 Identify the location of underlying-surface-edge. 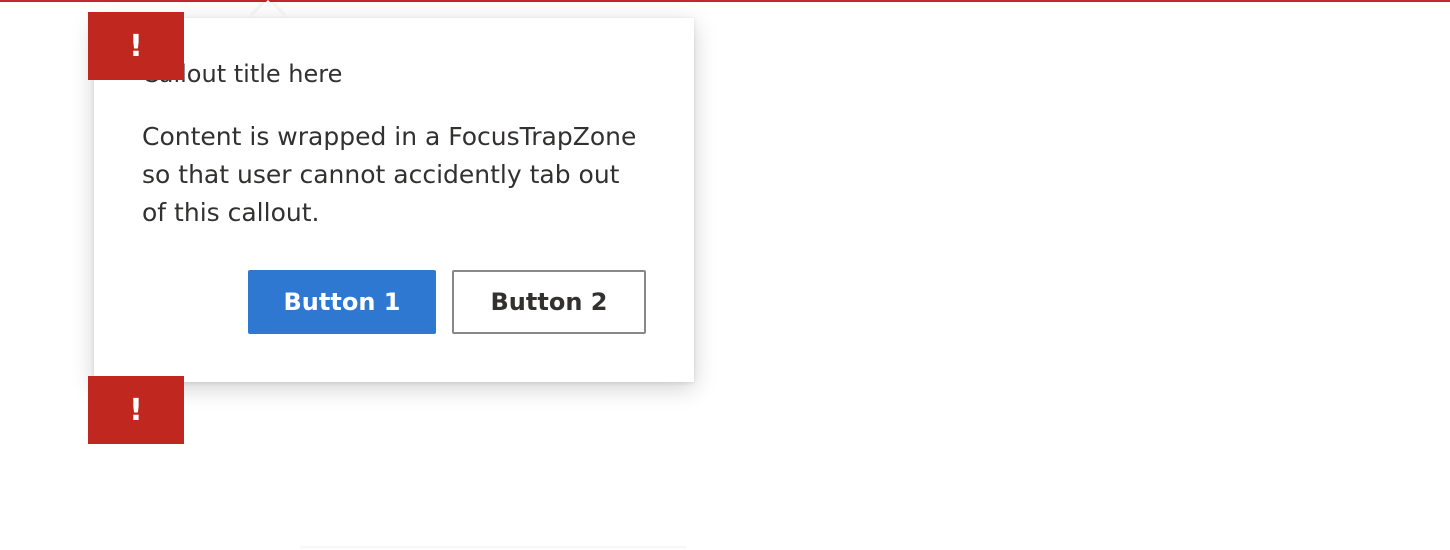
(493, 548).